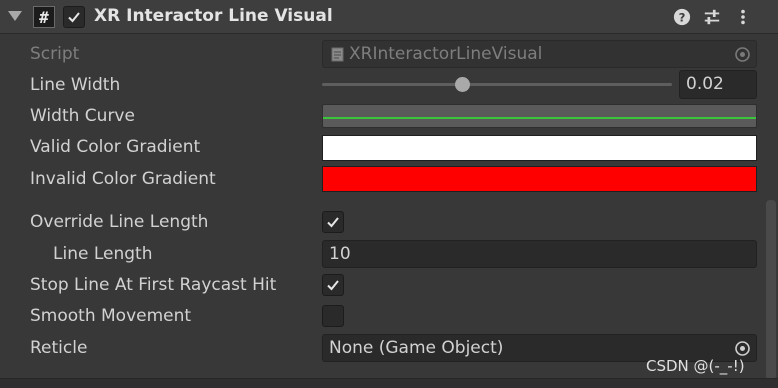 This screenshot has height=388, width=778. Describe the element at coordinates (213, 16) in the screenshot. I see `component-title: XR Interactor Line Visual` at that location.